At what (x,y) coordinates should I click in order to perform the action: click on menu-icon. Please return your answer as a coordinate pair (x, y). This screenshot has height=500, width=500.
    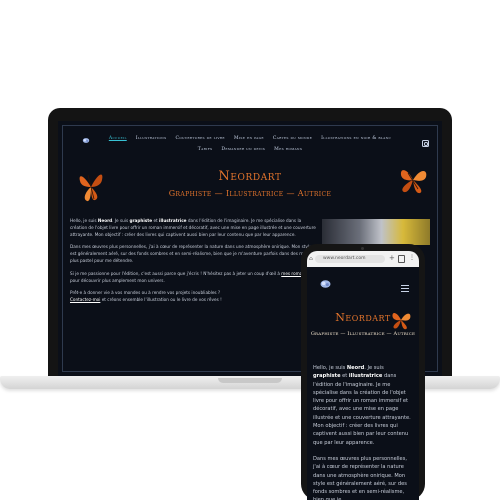
    Looking at the image, I should click on (405, 289).